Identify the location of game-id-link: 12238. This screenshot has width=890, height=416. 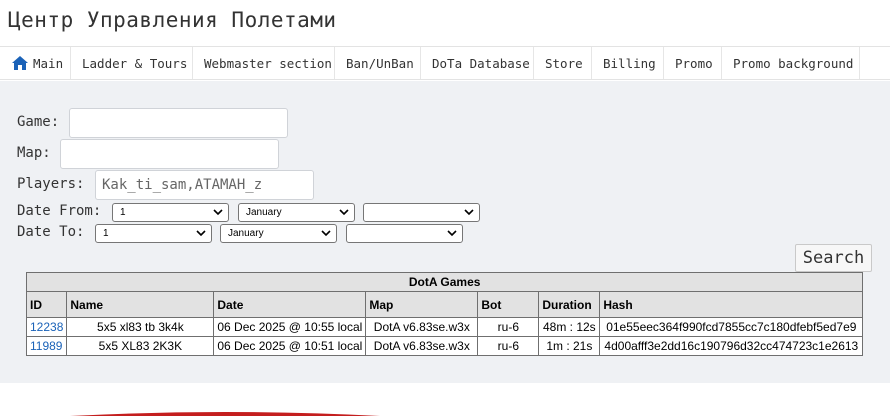
(46, 327).